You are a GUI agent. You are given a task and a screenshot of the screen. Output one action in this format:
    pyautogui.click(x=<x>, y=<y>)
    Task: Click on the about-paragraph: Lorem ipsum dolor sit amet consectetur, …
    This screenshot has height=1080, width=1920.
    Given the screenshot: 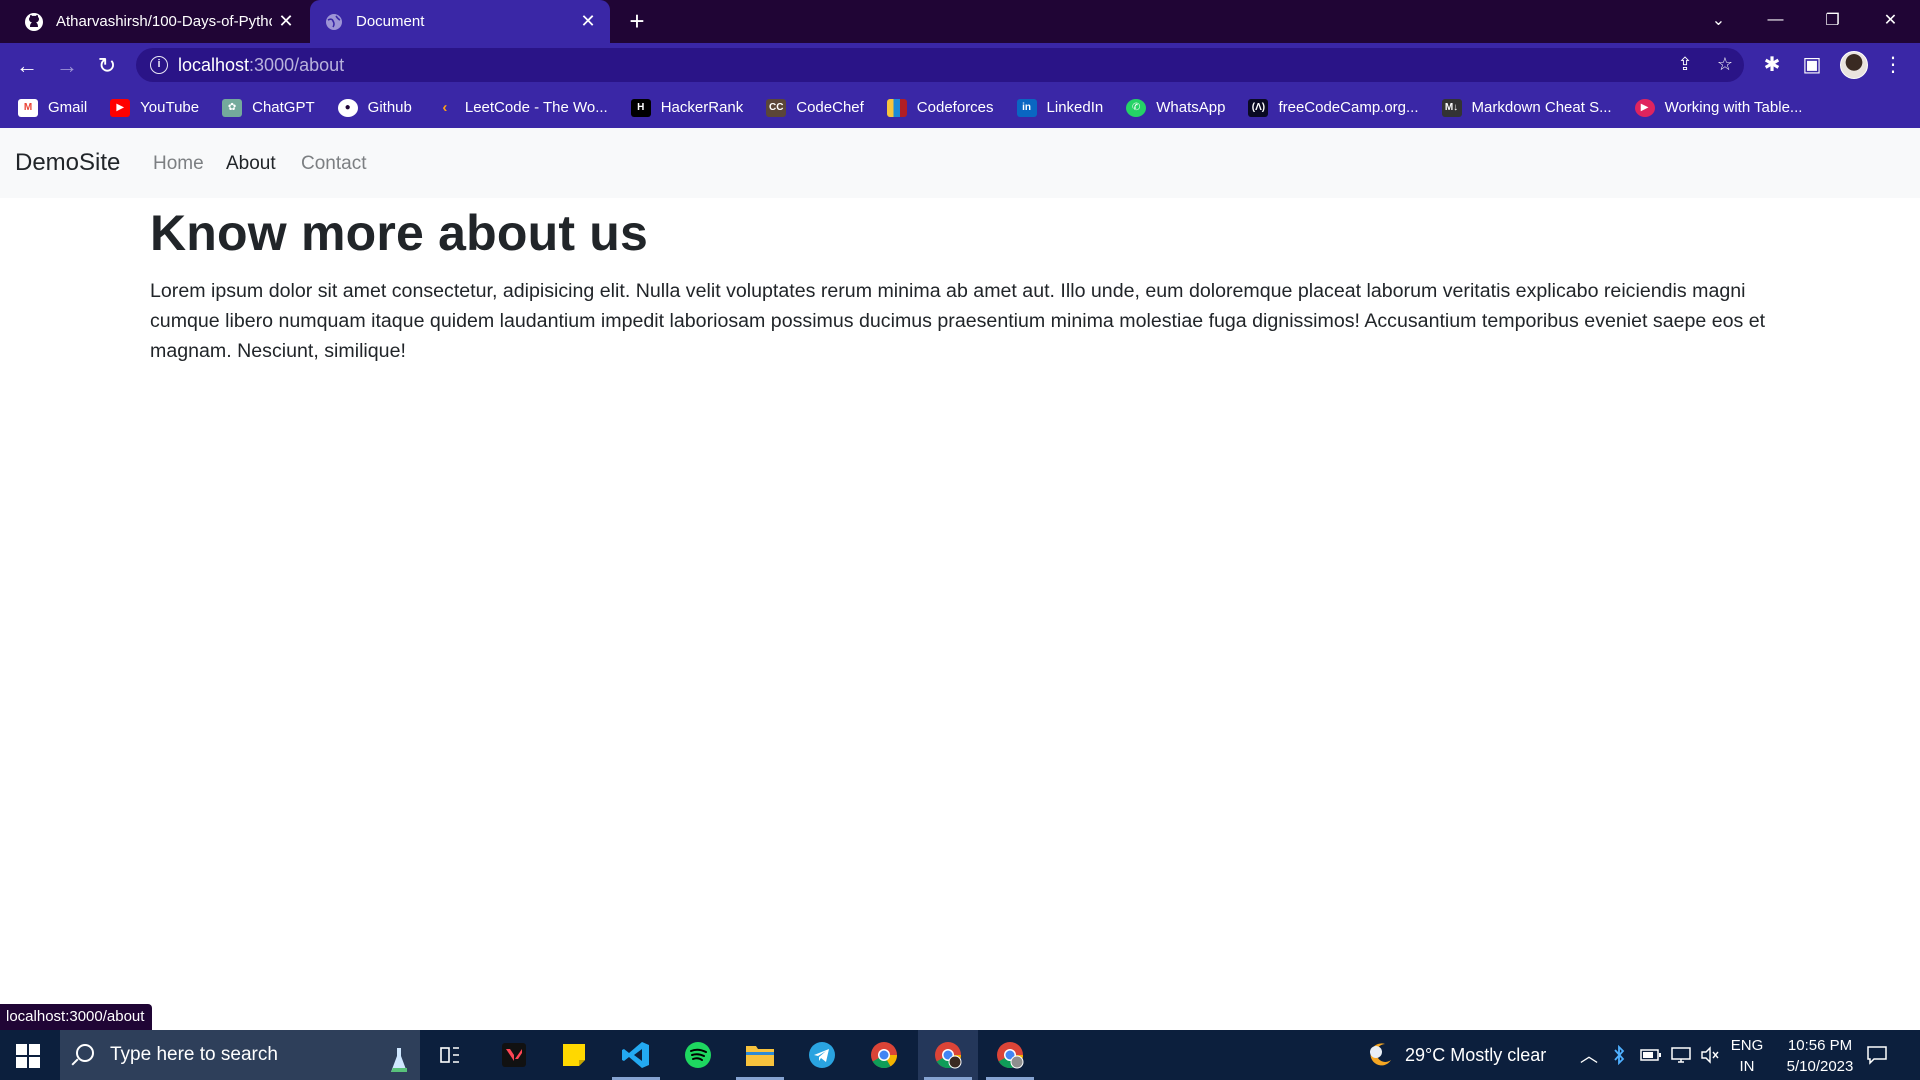 What is the action you would take?
    pyautogui.click(x=958, y=321)
    